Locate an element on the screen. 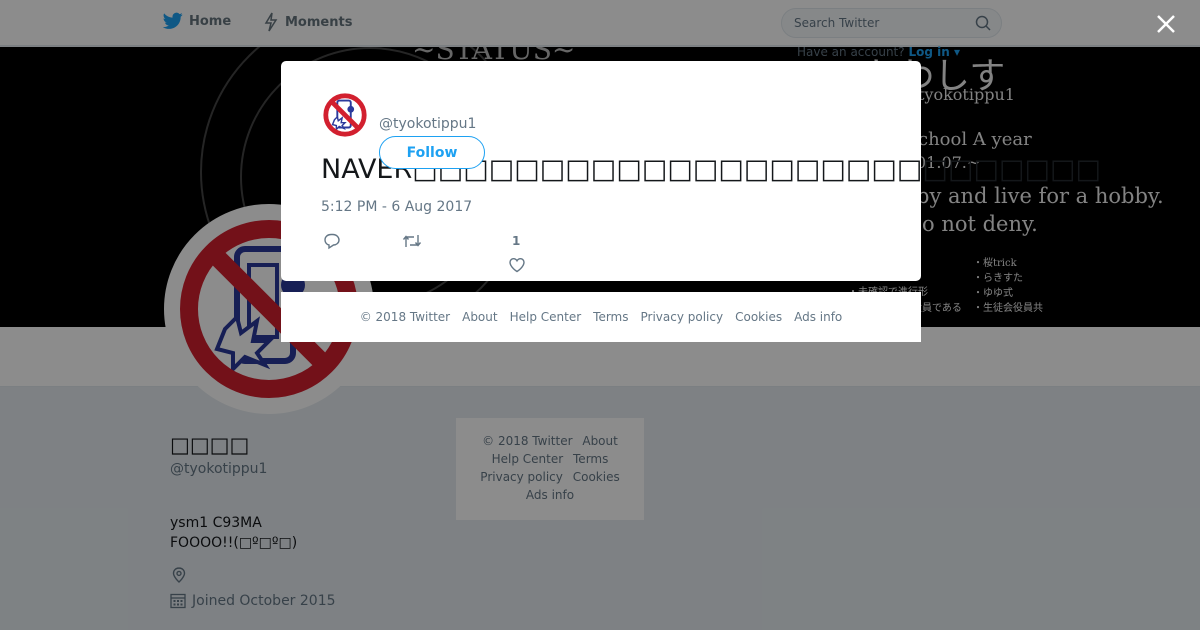 The image size is (1200, 630). reply-icon is located at coordinates (332, 241).